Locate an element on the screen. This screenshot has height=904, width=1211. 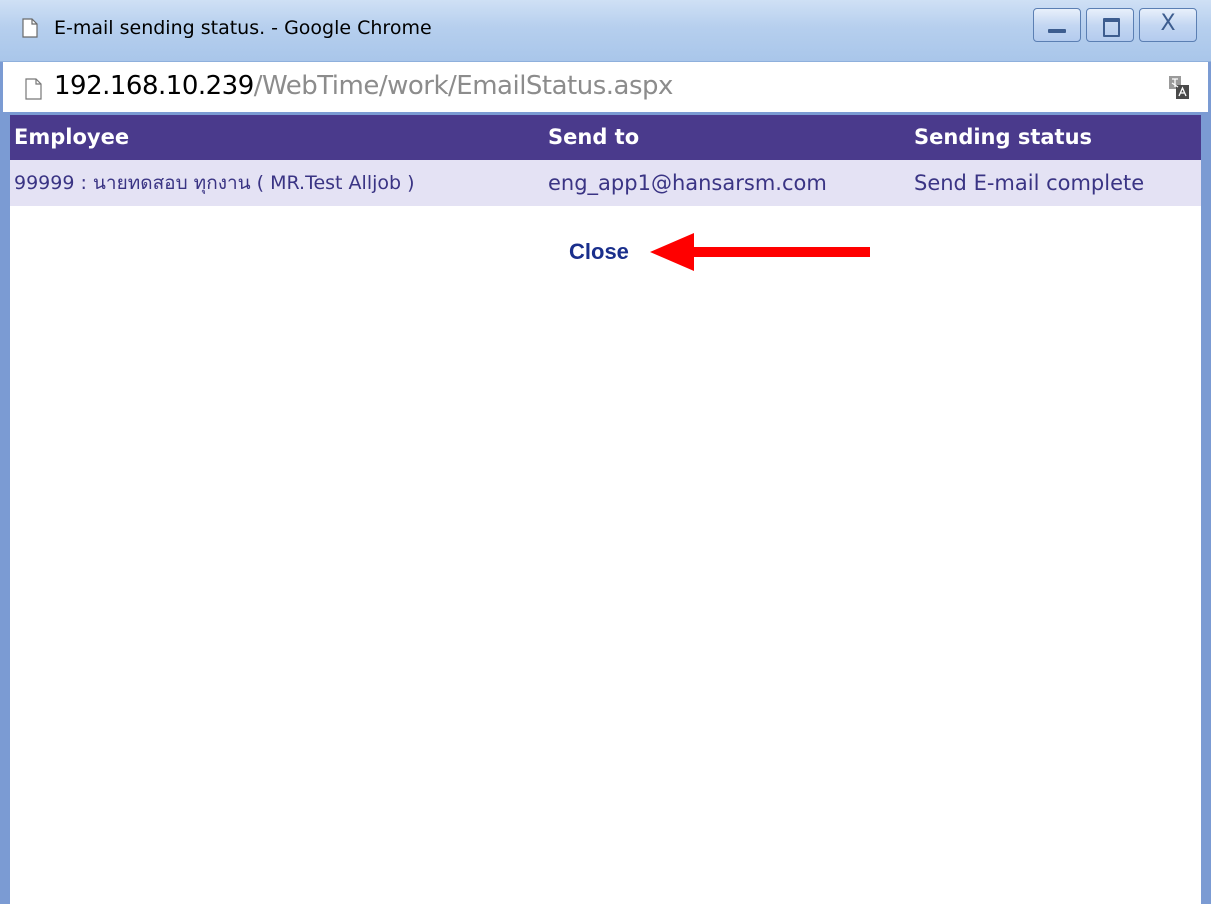
header-send-to: Send to is located at coordinates (727, 136).